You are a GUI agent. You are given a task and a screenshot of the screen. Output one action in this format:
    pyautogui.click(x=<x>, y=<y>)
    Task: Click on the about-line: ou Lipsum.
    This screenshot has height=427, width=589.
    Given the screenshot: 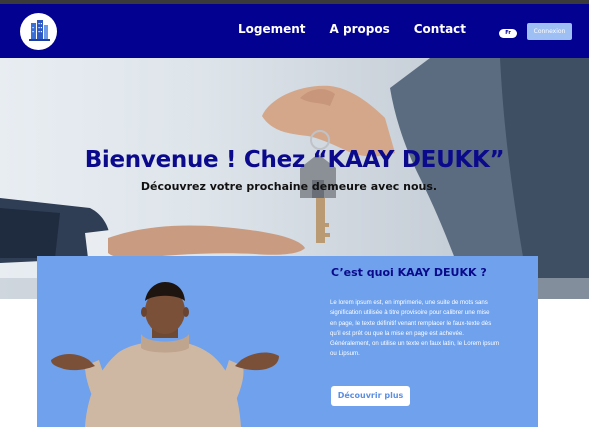 What is the action you would take?
    pyautogui.click(x=345, y=354)
    